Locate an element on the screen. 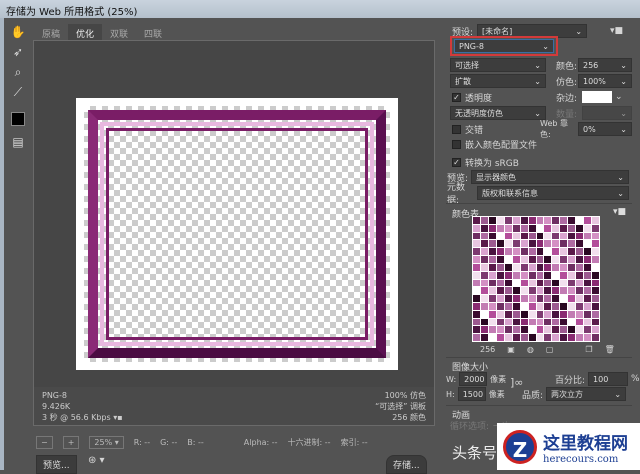 The width and height of the screenshot is (640, 474). quality-select: 两次立方 ⌄ is located at coordinates (586, 394).